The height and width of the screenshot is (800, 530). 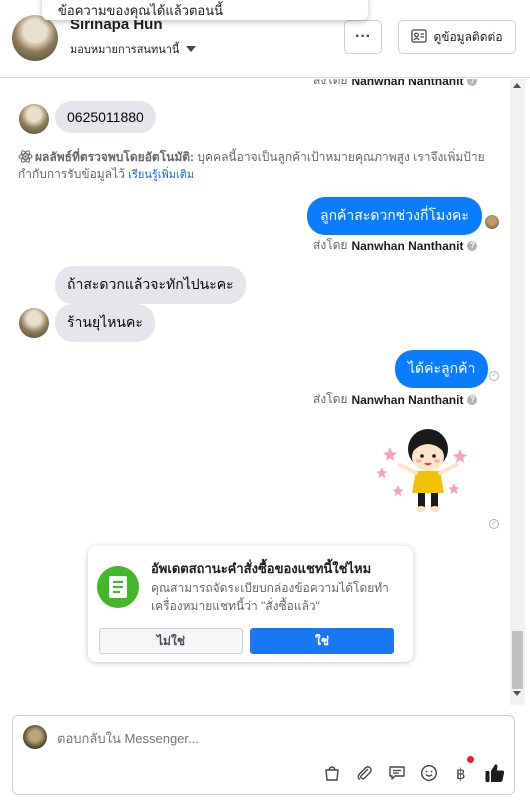 I want to click on more-options-button: ···, so click(x=363, y=37).